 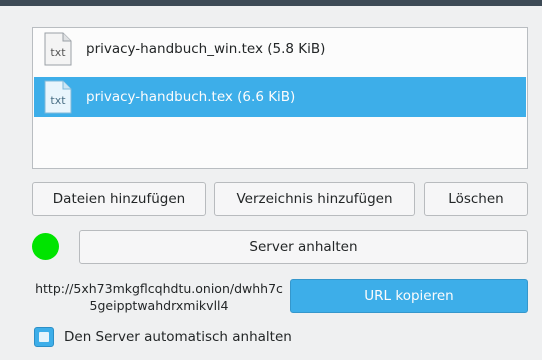 I want to click on delete-button: Löschen, so click(x=476, y=199).